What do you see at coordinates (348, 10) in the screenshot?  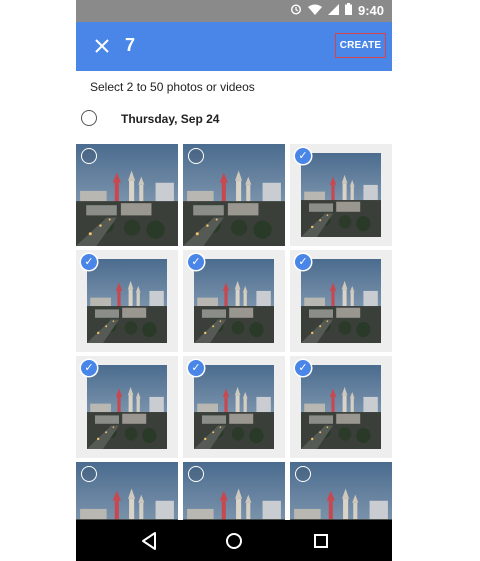 I see `battery-icon` at bounding box center [348, 10].